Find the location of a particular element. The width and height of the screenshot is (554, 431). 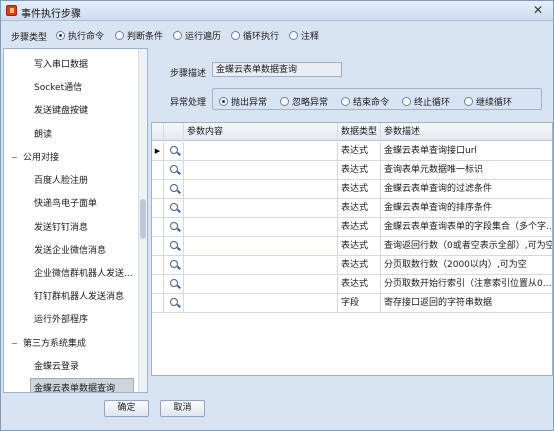

tree-item: 发送钉钉消息 is located at coordinates (72, 228).